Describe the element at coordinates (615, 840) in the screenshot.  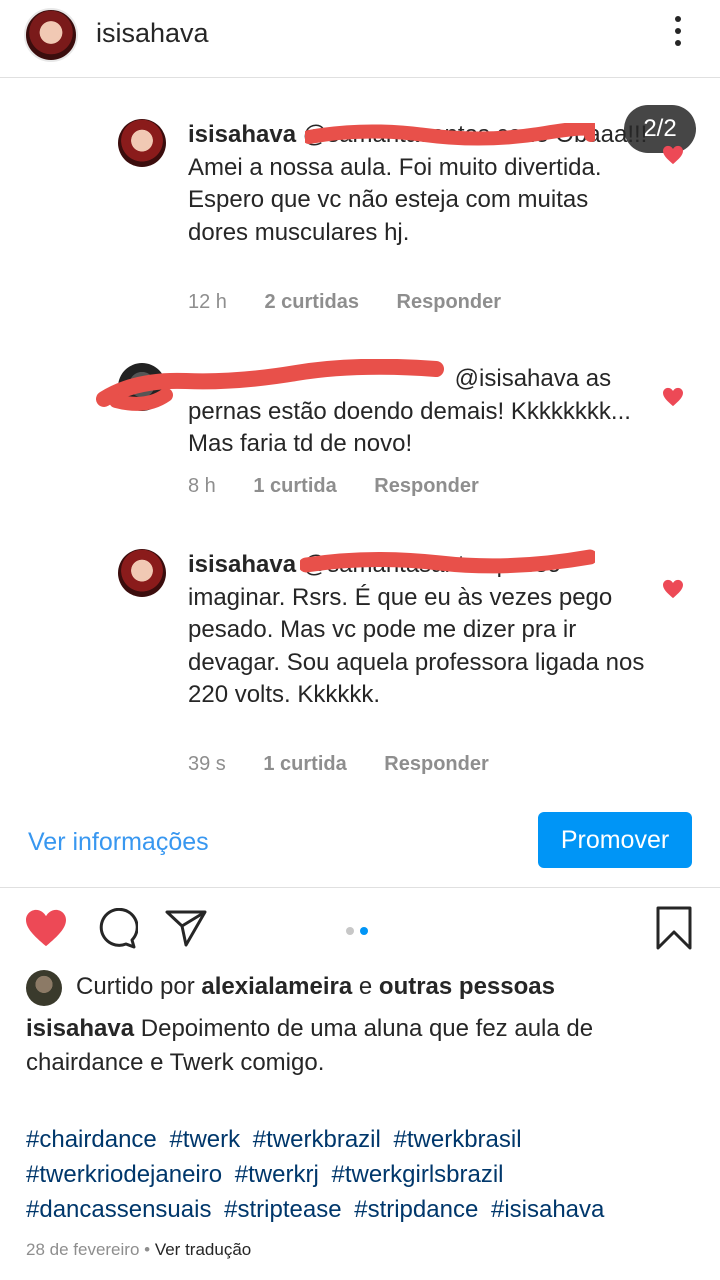
I see `promote-button: Promover` at that location.